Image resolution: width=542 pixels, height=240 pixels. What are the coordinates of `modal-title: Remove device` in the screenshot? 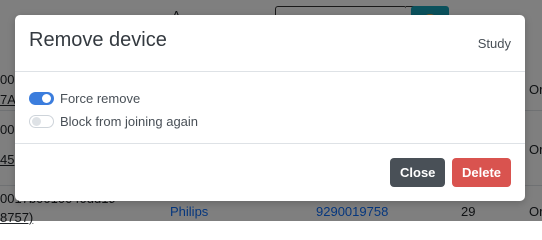 It's located at (98, 40).